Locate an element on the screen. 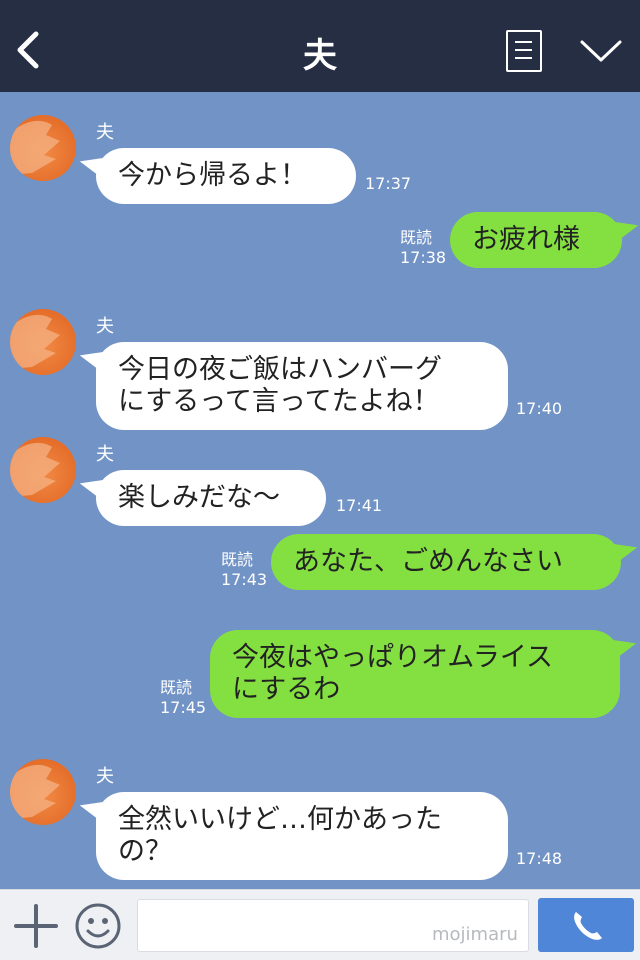 The width and height of the screenshot is (640, 960). message-line: 今日の夜ご飯はハンバーグ is located at coordinates (280, 369).